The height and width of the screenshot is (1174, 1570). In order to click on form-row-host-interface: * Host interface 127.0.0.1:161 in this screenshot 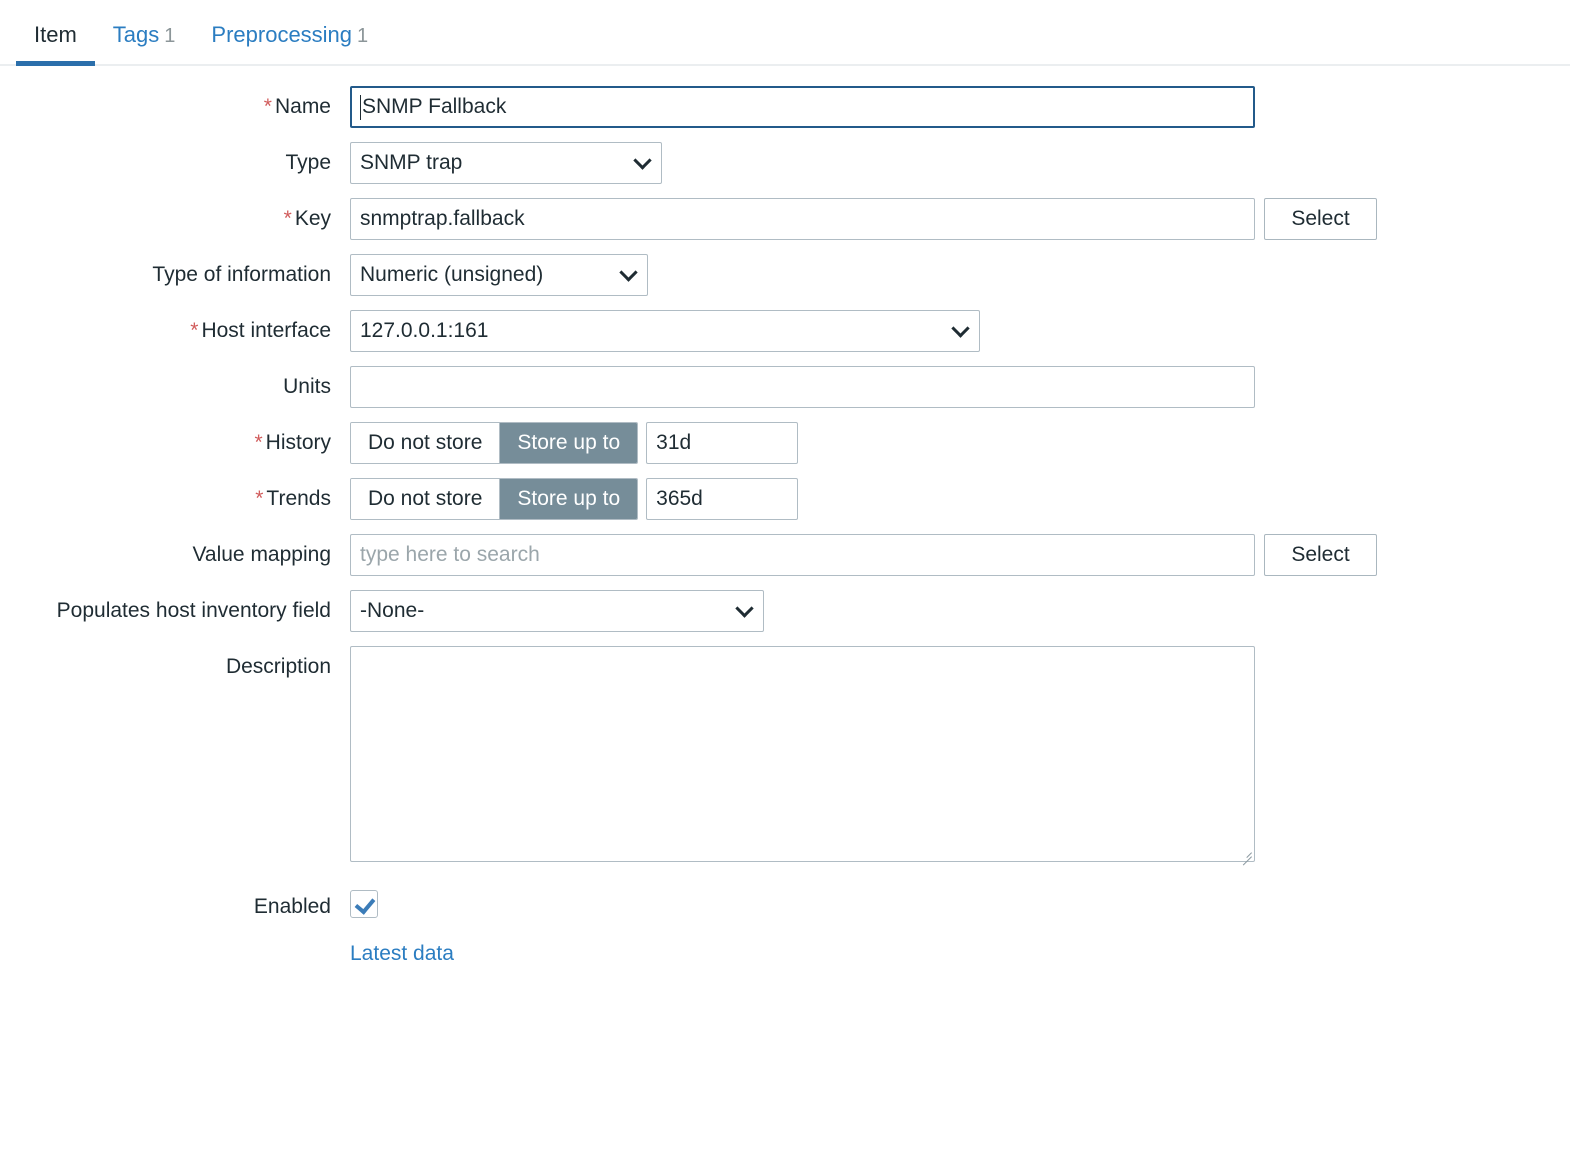, I will do `click(785, 331)`.